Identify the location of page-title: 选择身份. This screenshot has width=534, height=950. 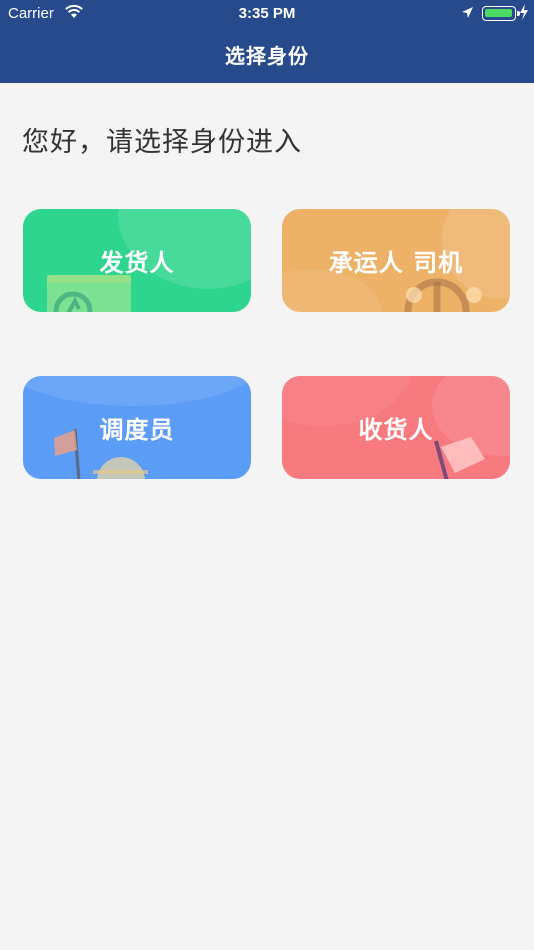
(267, 56).